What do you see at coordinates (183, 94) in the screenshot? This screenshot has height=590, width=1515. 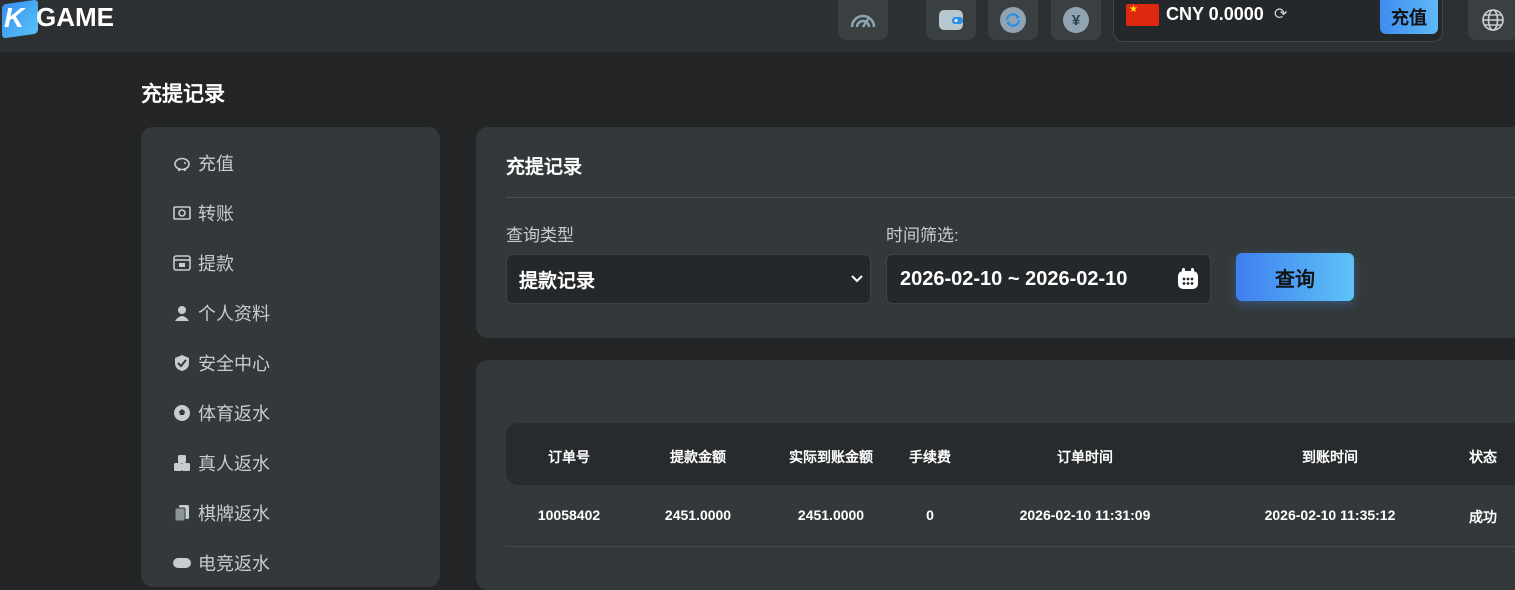 I see `page-title: 充提记录` at bounding box center [183, 94].